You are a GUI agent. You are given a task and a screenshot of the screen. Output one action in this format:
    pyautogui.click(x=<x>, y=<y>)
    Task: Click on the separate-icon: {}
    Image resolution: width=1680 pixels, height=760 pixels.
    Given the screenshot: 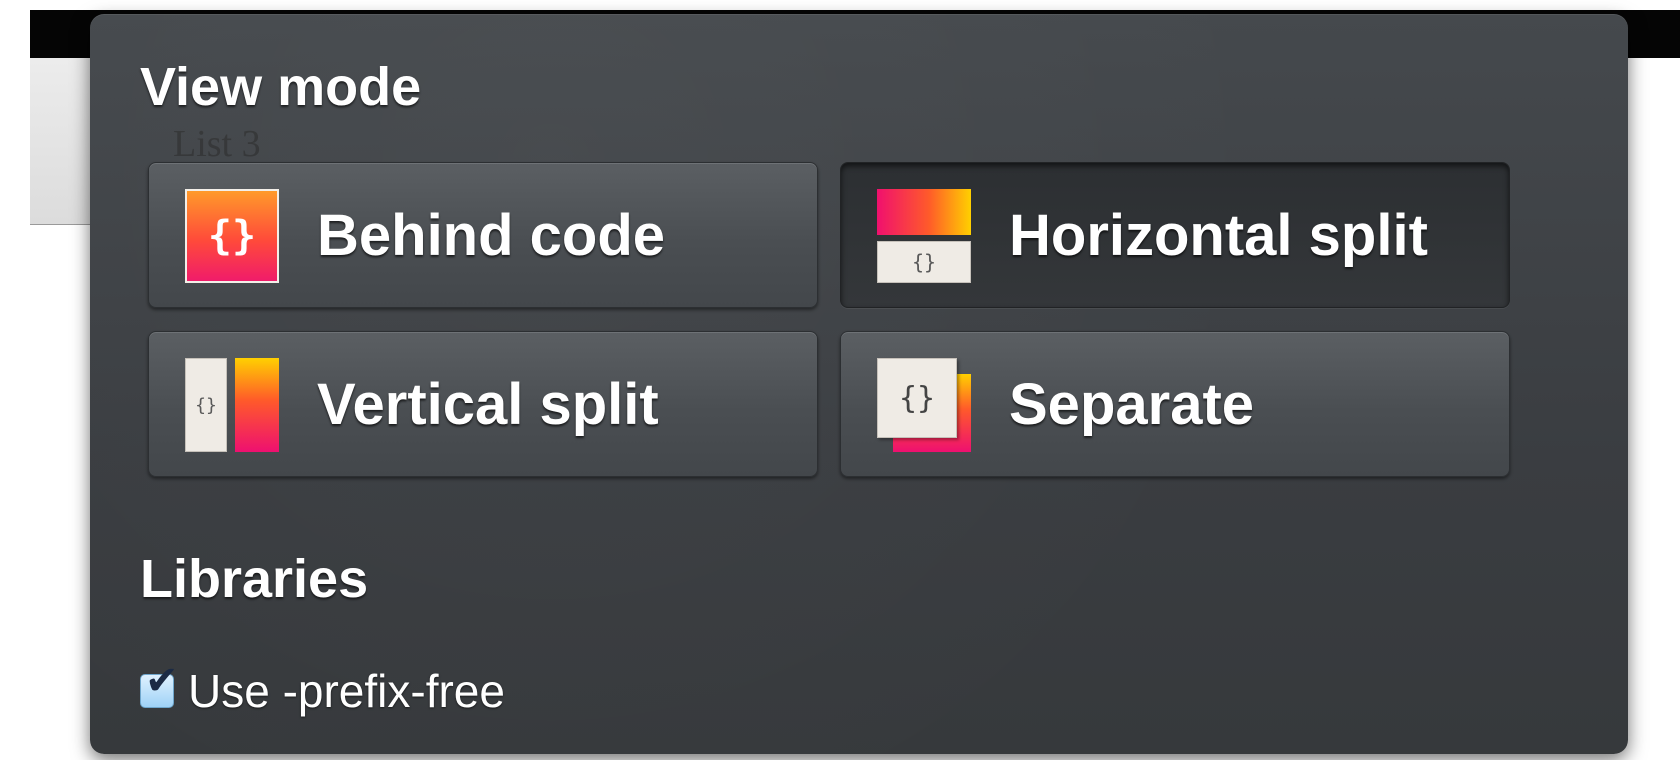 What is the action you would take?
    pyautogui.click(x=924, y=405)
    